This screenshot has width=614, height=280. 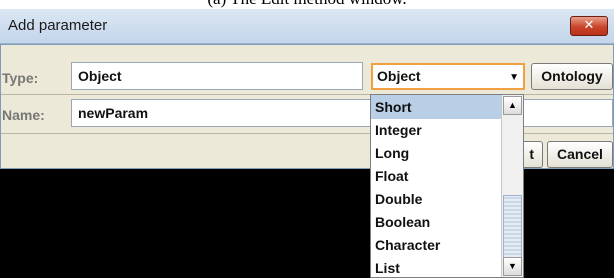 What do you see at coordinates (514, 77) in the screenshot?
I see `chevron-down-icon: ▼` at bounding box center [514, 77].